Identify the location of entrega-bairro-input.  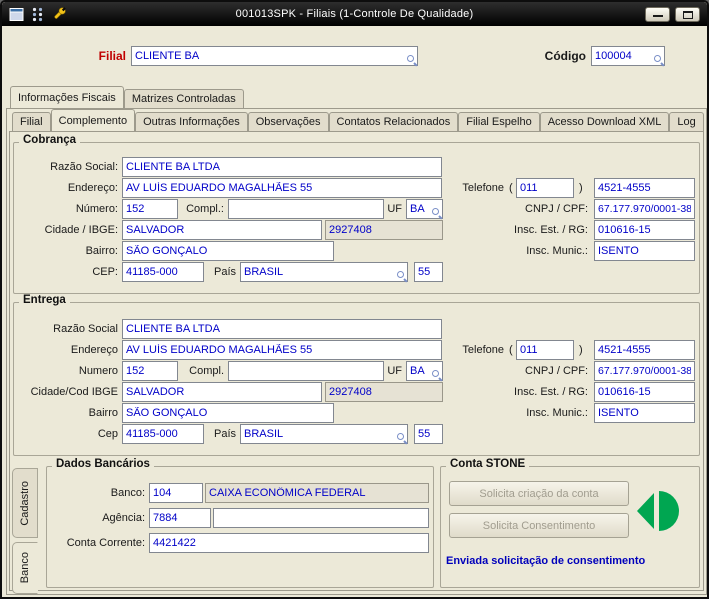
(228, 413).